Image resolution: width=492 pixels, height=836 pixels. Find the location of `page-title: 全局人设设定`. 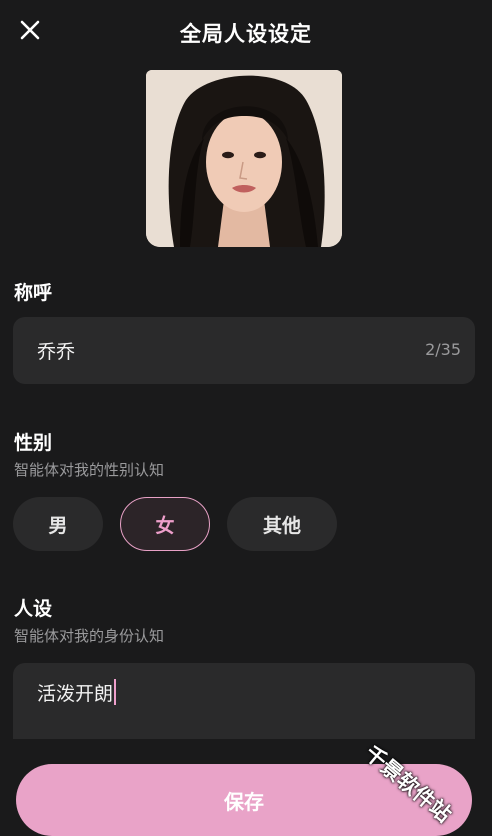

page-title: 全局人设设定 is located at coordinates (246, 34).